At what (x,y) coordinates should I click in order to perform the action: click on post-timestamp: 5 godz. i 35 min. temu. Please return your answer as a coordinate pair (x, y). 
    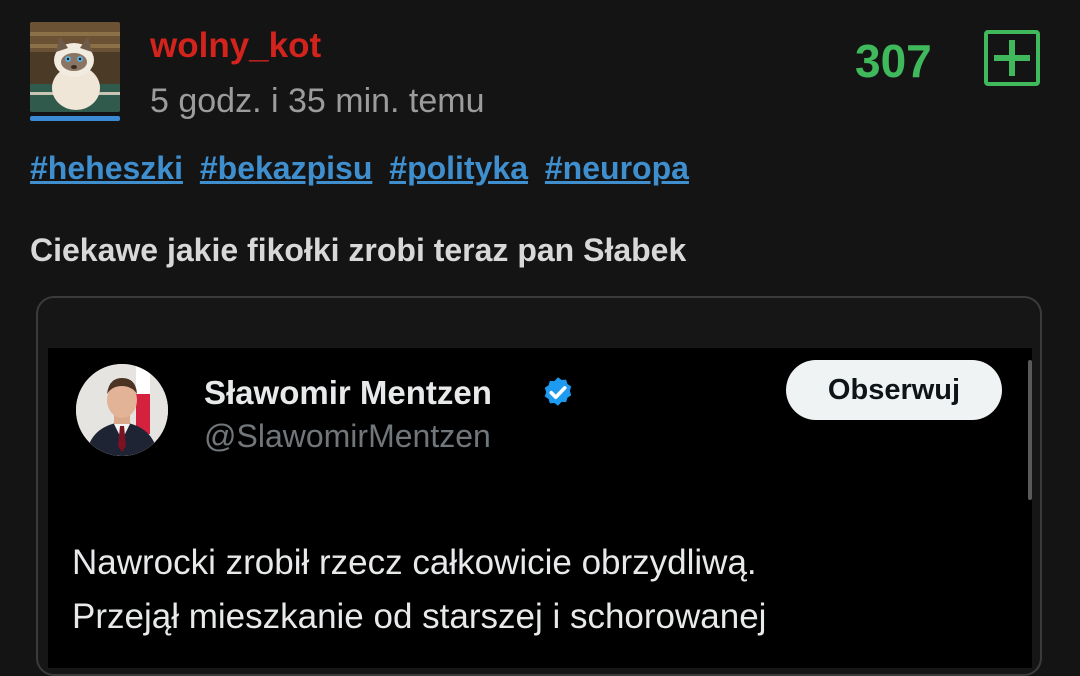
    Looking at the image, I should click on (317, 101).